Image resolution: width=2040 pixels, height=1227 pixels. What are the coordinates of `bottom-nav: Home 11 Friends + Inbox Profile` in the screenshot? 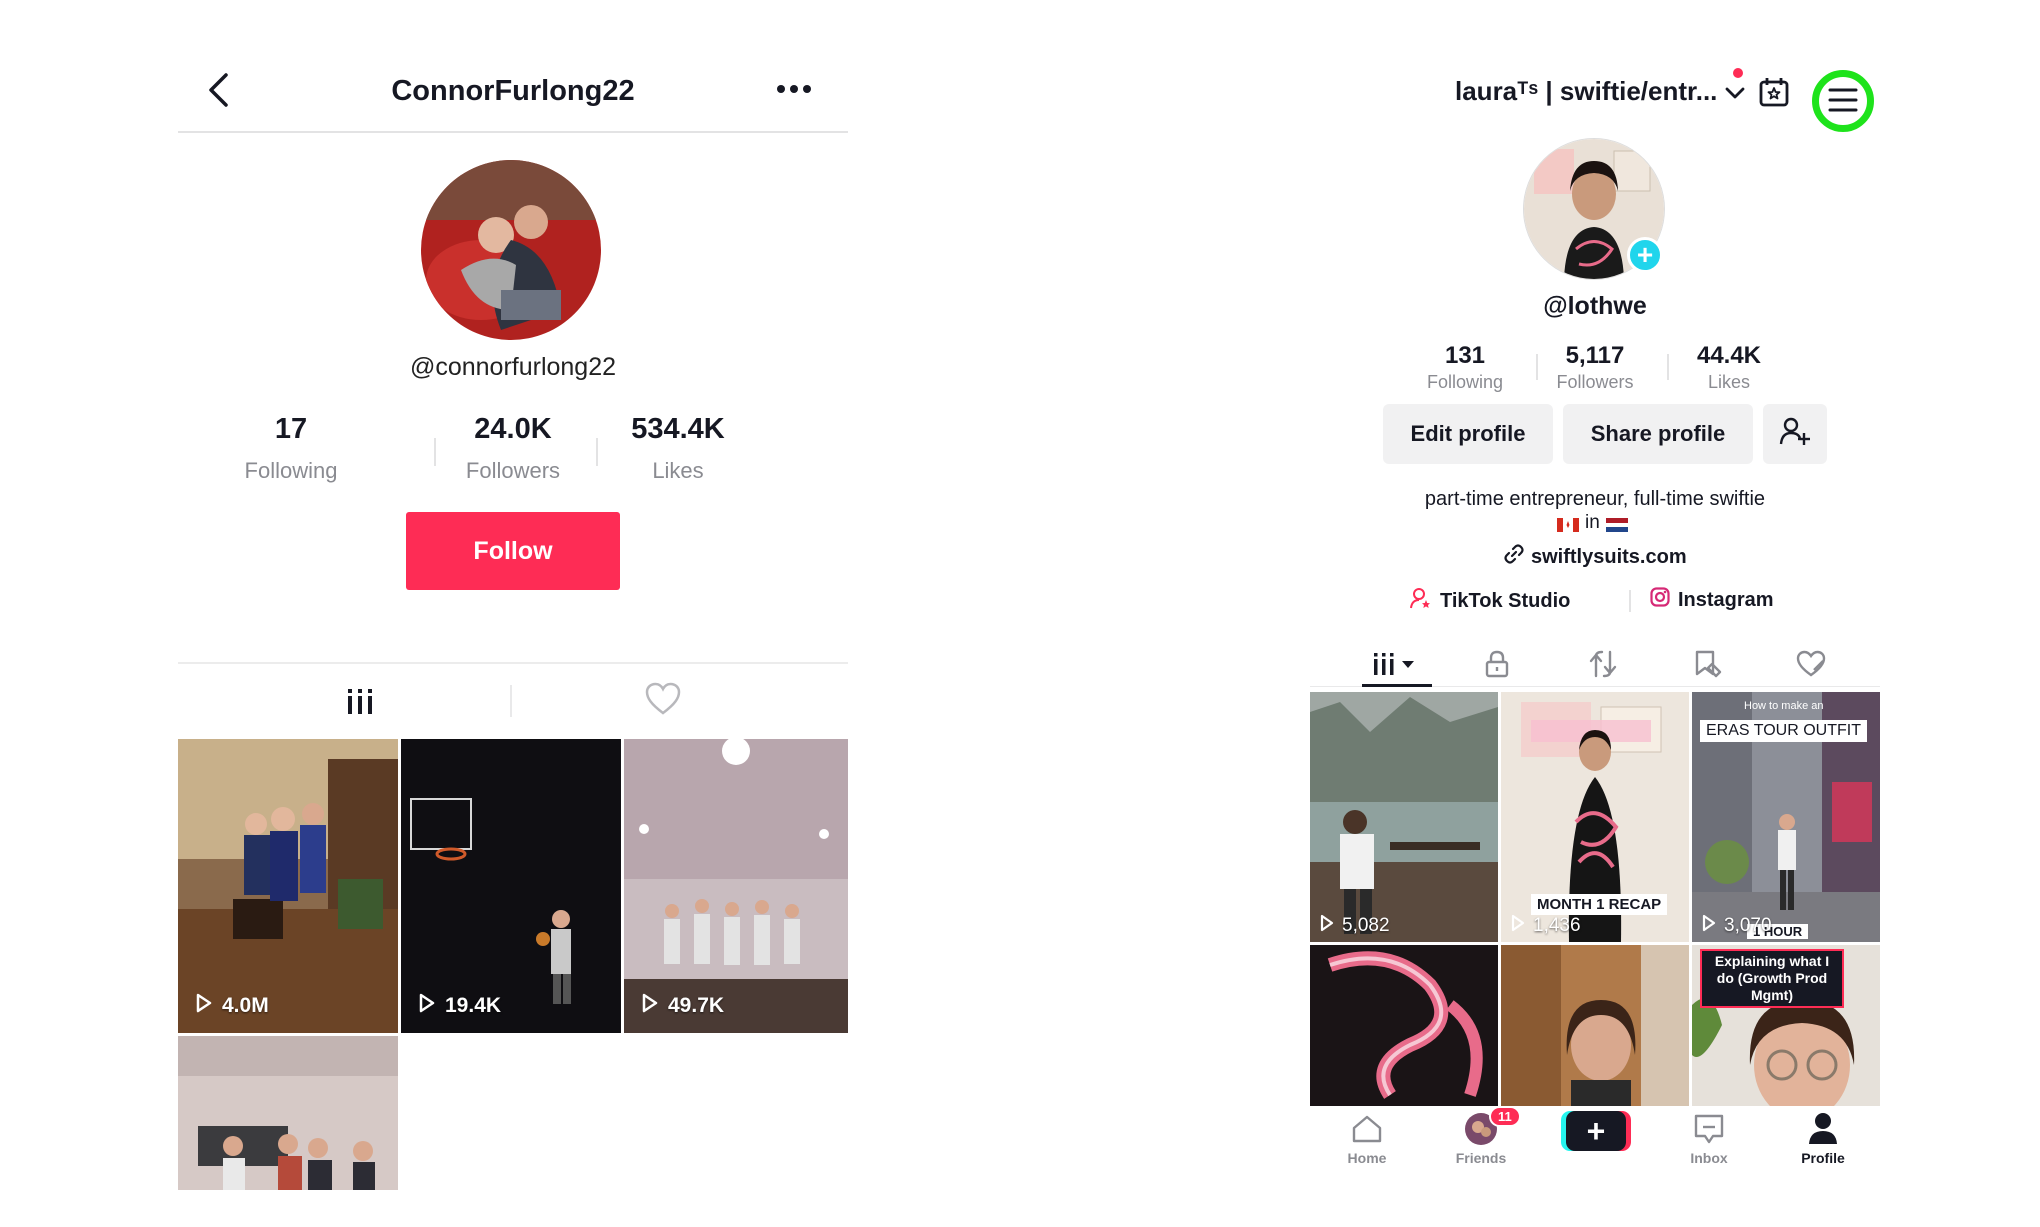 It's located at (1595, 1148).